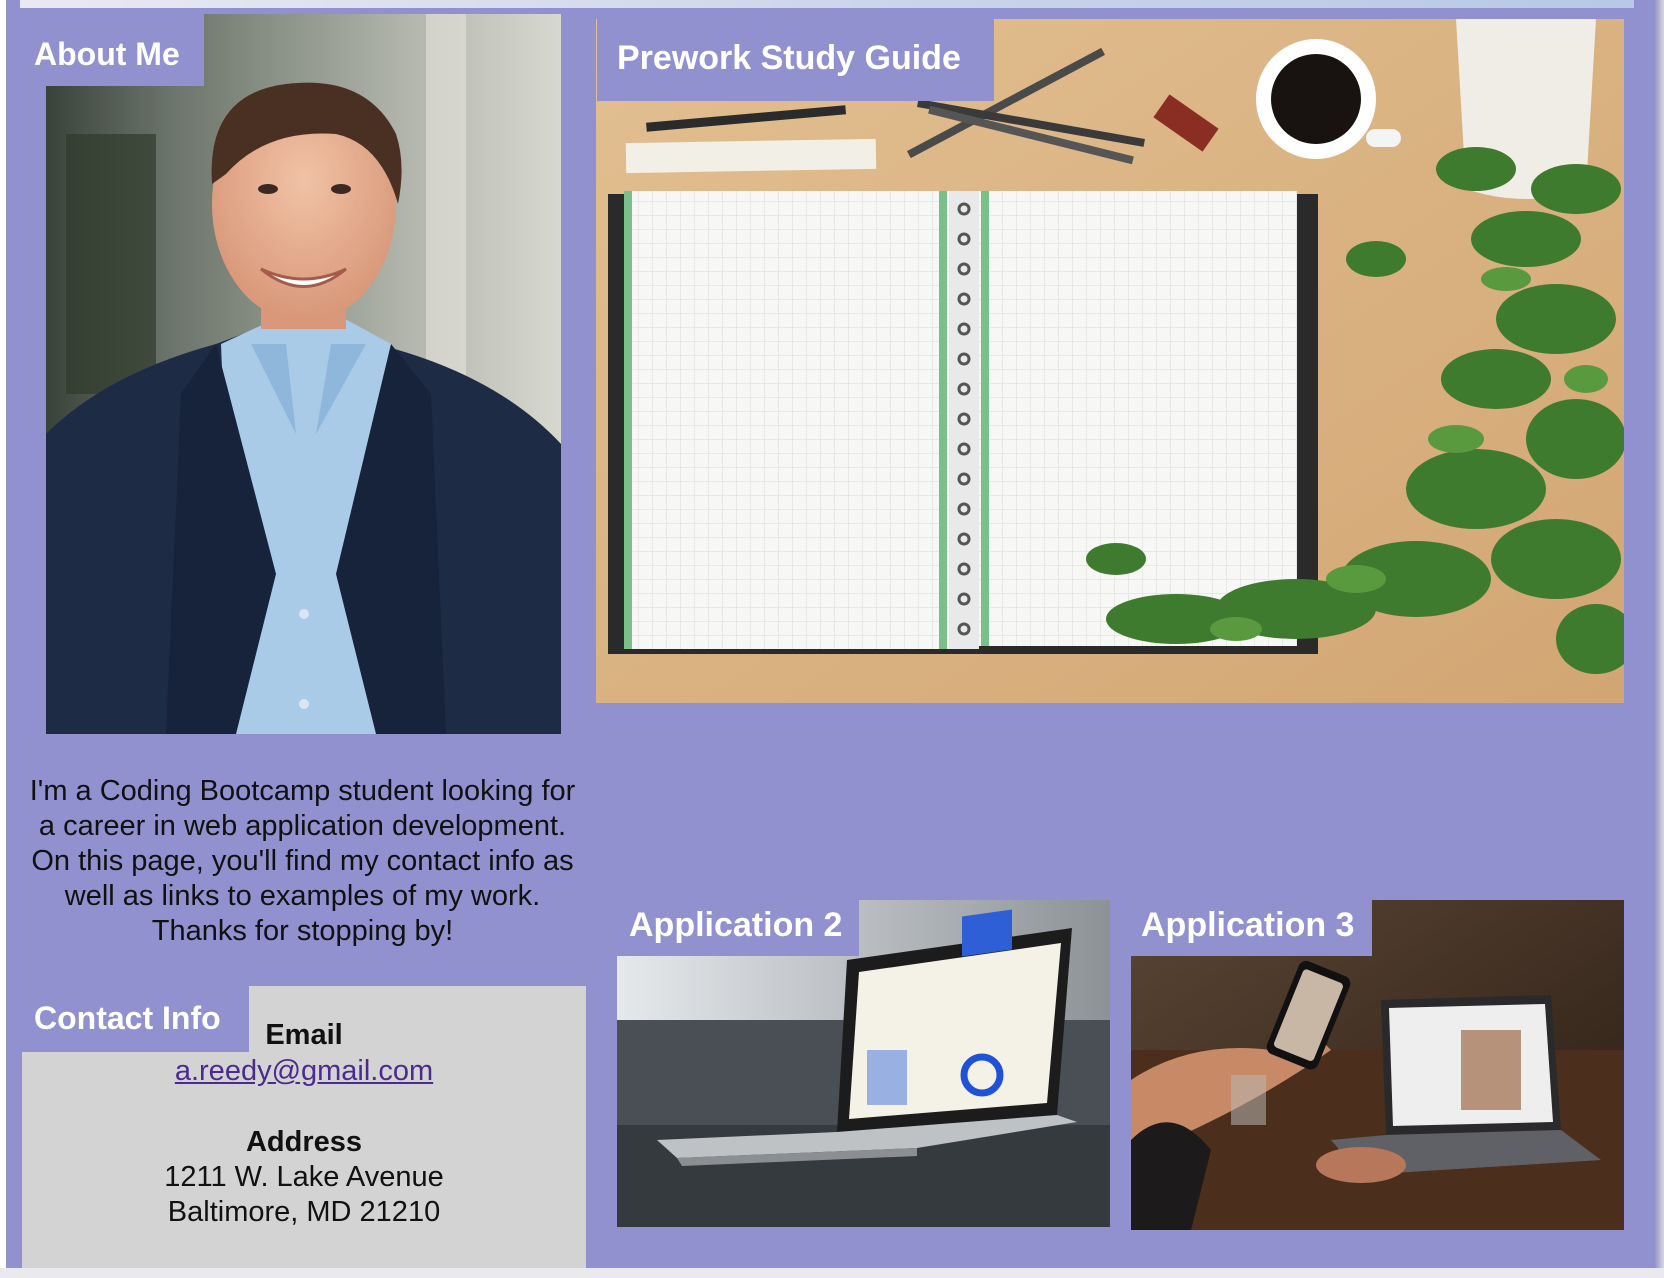 The width and height of the screenshot is (1664, 1278). What do you see at coordinates (827, 4) in the screenshot?
I see `browser-top-strip` at bounding box center [827, 4].